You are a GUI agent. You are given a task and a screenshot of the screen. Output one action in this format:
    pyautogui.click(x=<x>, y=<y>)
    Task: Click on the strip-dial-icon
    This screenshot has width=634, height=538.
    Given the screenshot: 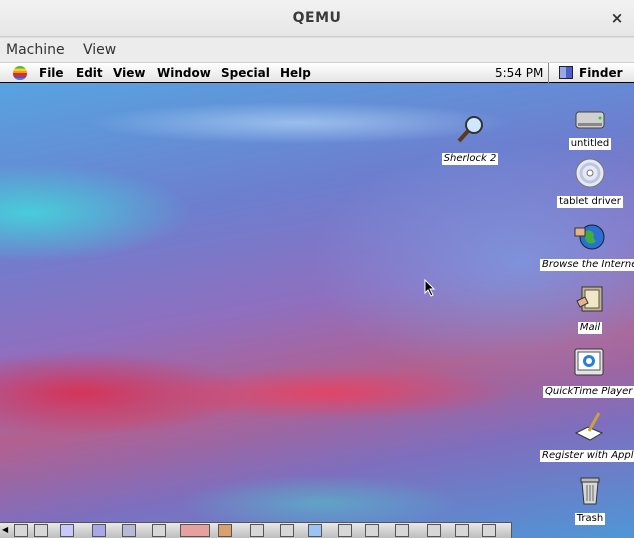 What is the action you would take?
    pyautogui.click(x=67, y=530)
    